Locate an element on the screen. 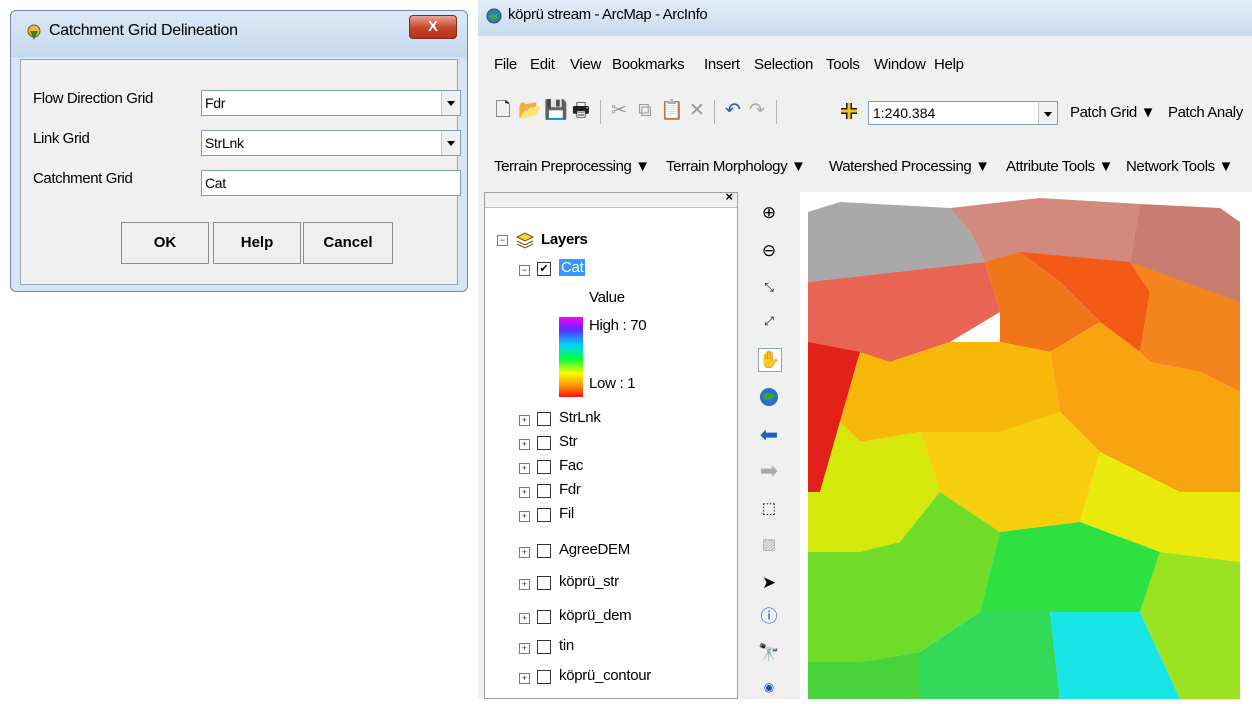 Image resolution: width=1252 pixels, height=704 pixels. cut-icon: ✂ is located at coordinates (619, 111).